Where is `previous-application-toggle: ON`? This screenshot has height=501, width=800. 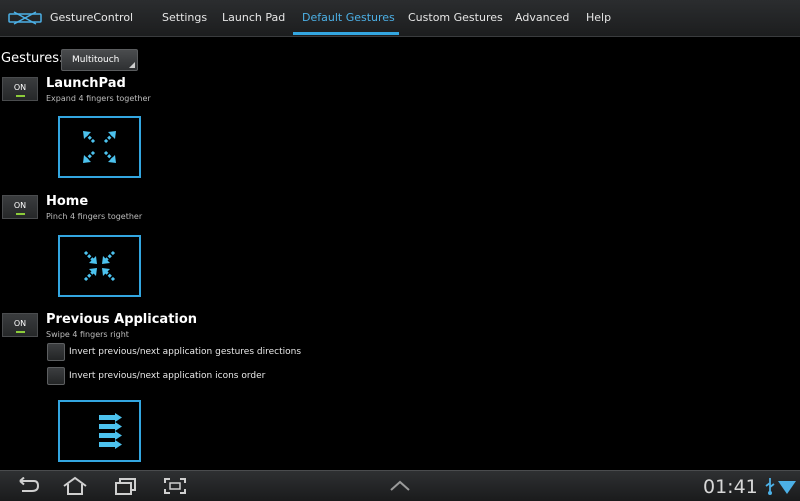 previous-application-toggle: ON is located at coordinates (20, 325).